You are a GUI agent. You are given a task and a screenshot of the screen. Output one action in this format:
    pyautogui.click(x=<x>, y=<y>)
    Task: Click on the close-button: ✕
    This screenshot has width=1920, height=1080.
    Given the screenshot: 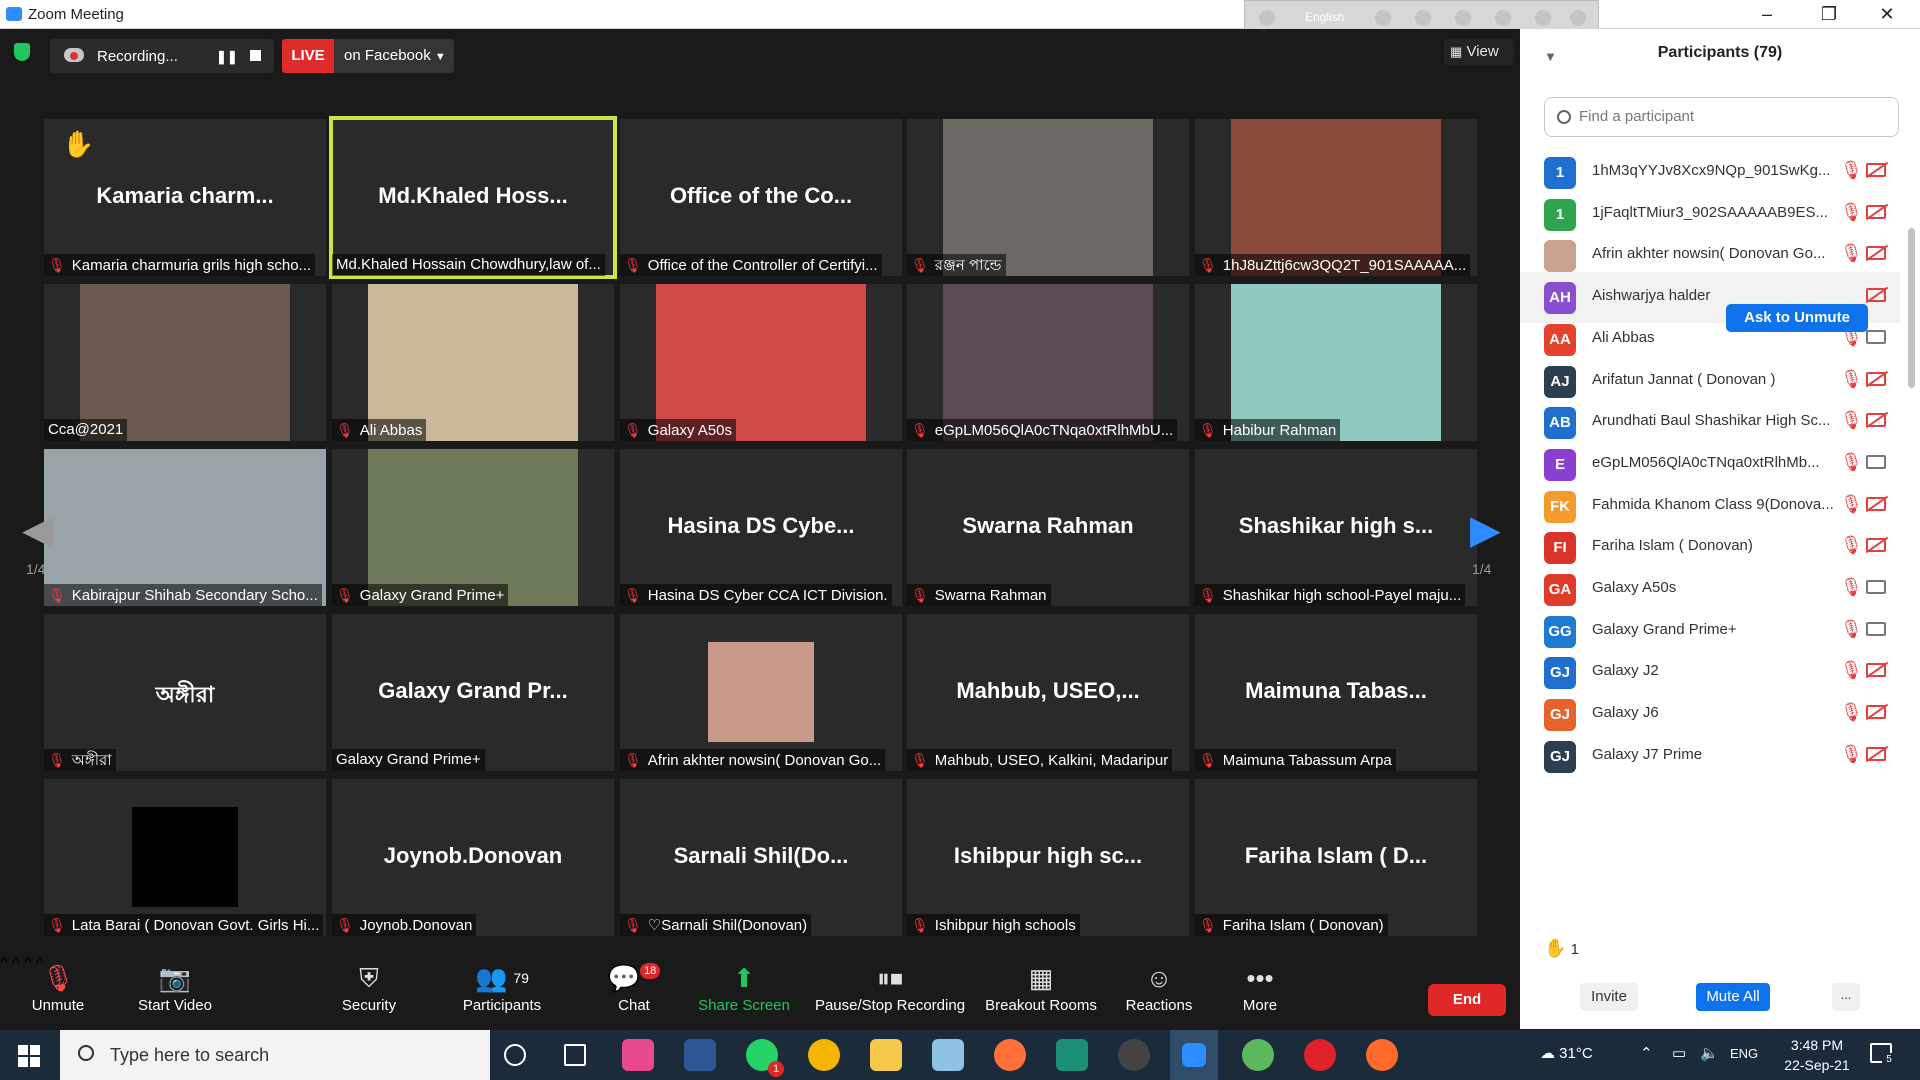 What is the action you would take?
    pyautogui.click(x=1887, y=15)
    